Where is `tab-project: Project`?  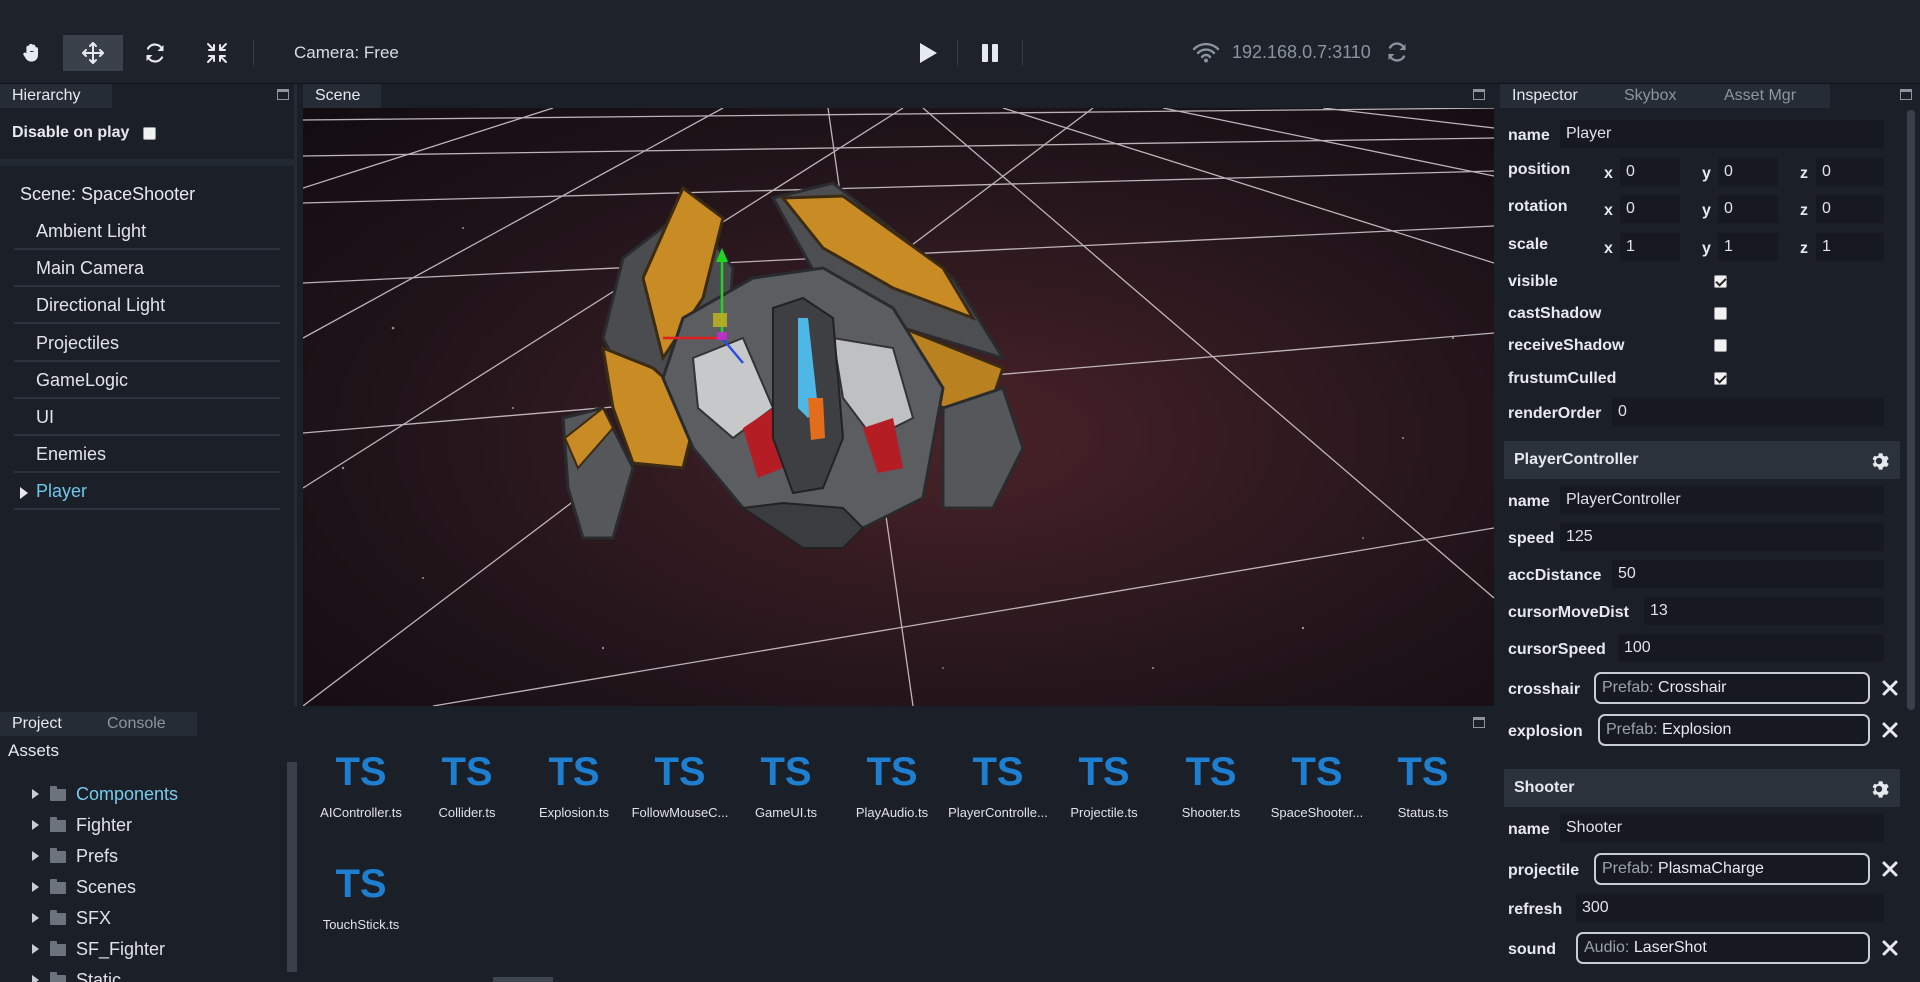 tab-project: Project is located at coordinates (47, 724).